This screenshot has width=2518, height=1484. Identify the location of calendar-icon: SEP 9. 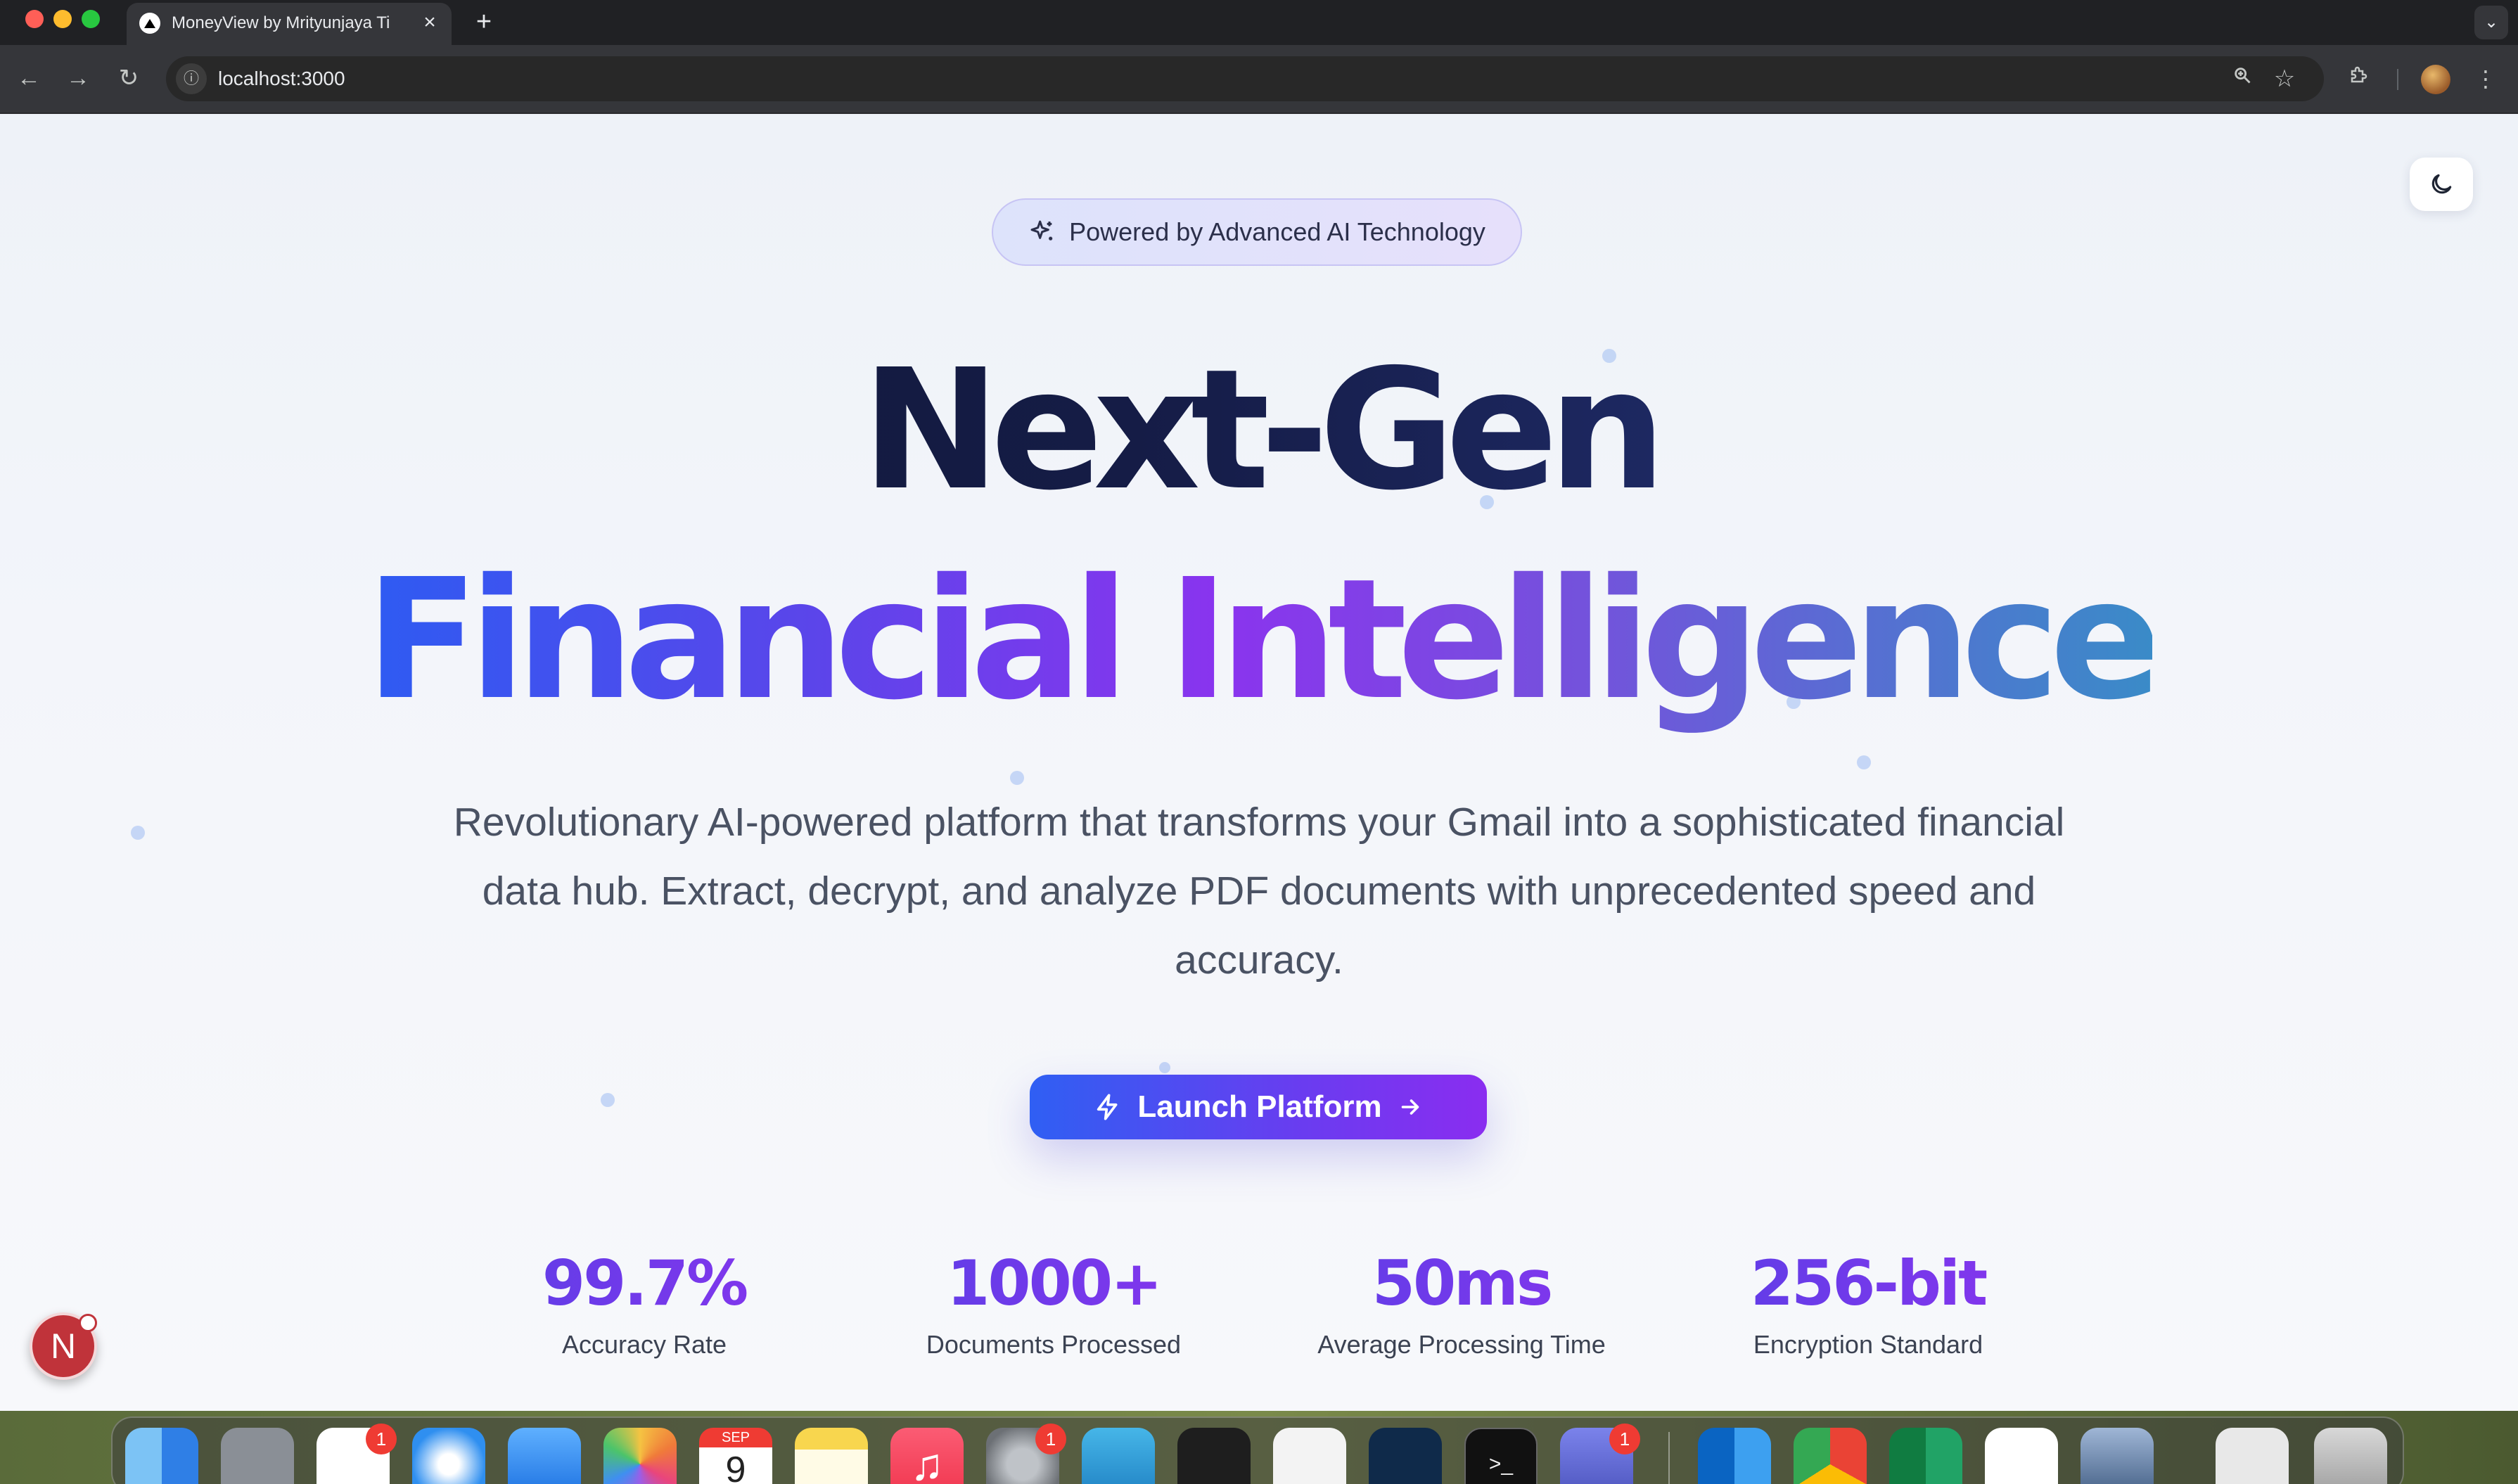
(735, 1456).